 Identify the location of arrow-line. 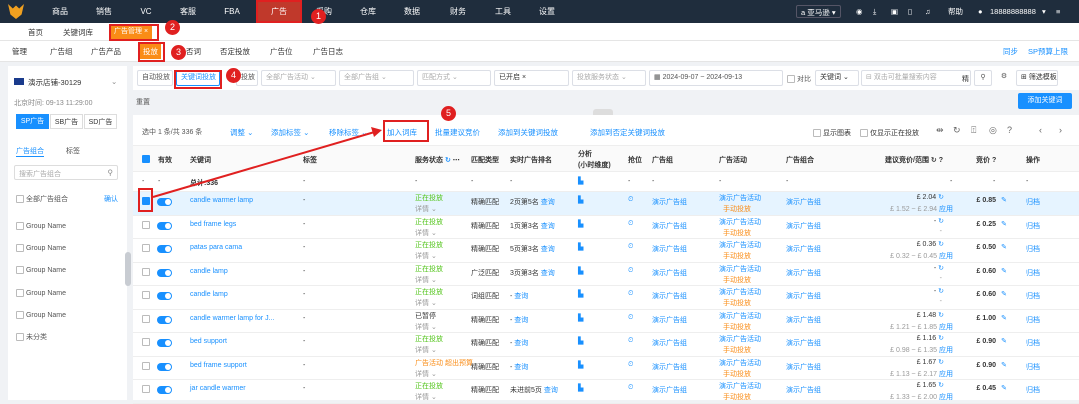
(265, 164).